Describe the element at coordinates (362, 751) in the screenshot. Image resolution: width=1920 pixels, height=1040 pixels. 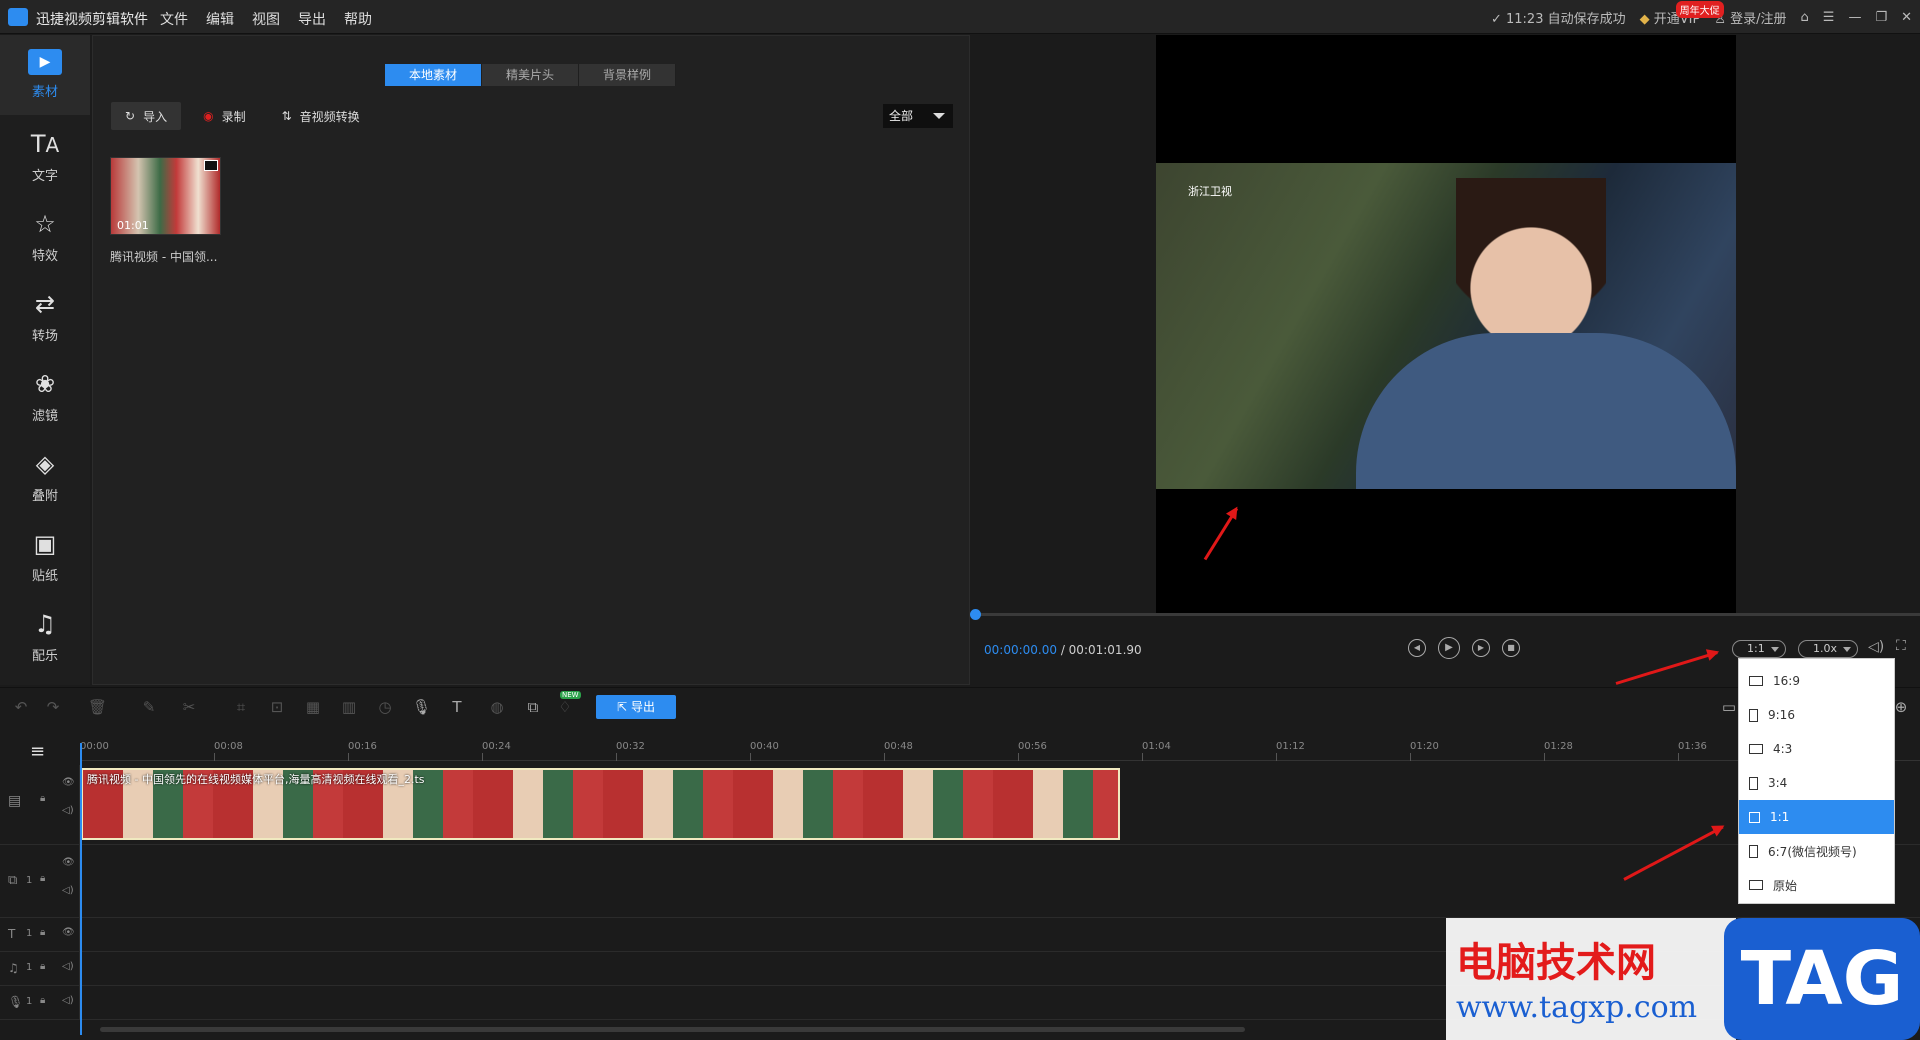
I see `ruler-tick: 00:16` at that location.